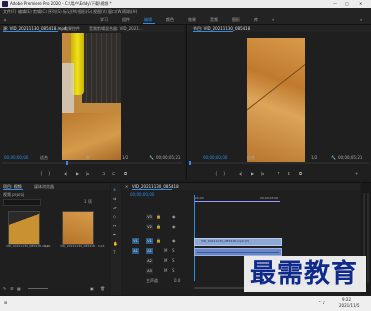 The height and width of the screenshot is (311, 371). What do you see at coordinates (158, 216) in the screenshot?
I see `track-v3-lock-icon: 🔒` at bounding box center [158, 216].